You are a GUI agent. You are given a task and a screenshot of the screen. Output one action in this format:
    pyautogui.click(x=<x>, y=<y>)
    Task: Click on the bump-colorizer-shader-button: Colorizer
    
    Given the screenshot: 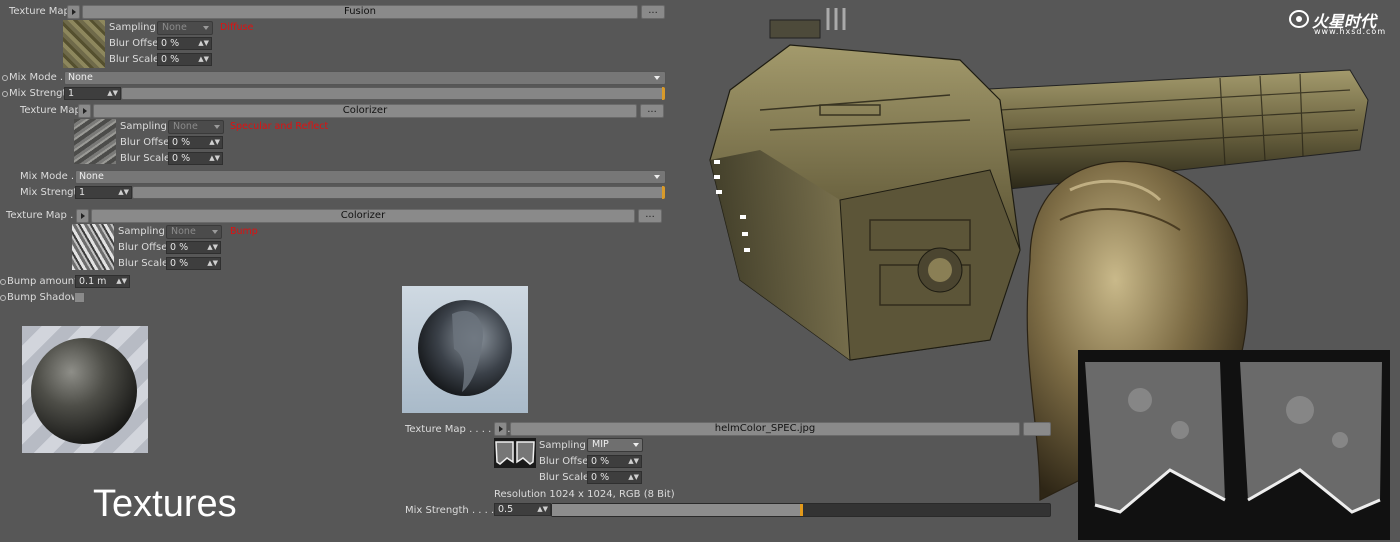 What is the action you would take?
    pyautogui.click(x=363, y=216)
    